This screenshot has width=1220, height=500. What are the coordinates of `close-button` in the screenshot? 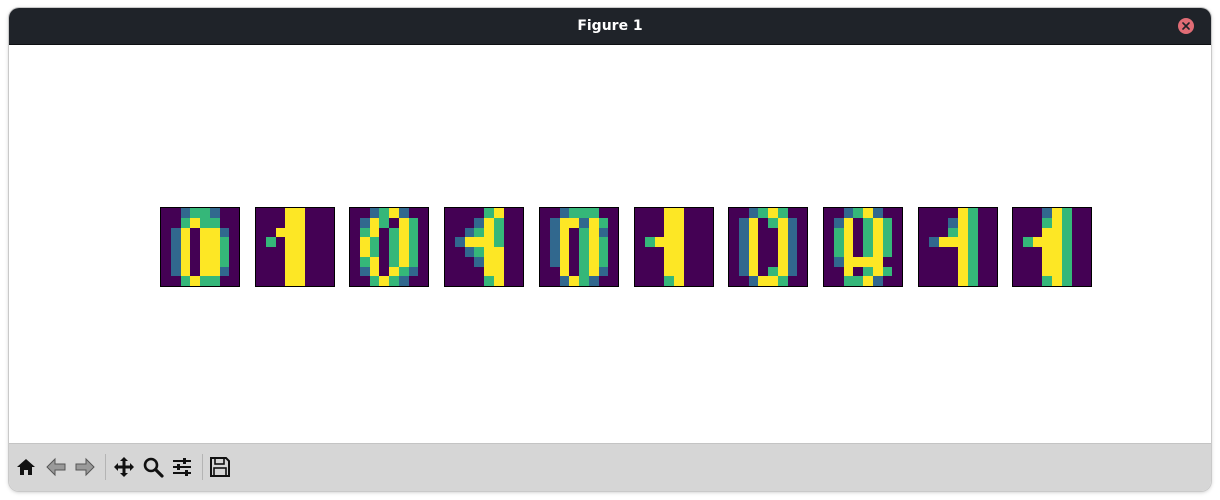 It's located at (1186, 26).